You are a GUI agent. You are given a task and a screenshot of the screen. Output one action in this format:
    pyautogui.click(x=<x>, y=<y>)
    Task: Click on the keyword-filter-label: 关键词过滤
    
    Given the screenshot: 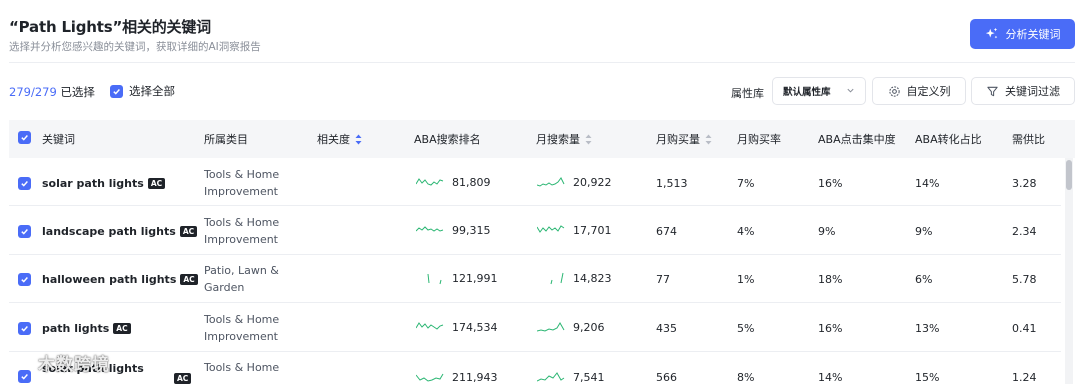 What is the action you would take?
    pyautogui.click(x=1032, y=91)
    